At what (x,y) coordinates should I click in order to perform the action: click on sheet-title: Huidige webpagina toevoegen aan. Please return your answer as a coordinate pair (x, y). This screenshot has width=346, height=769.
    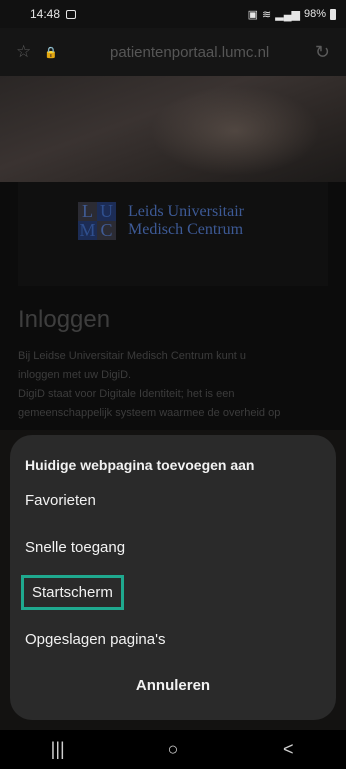
    Looking at the image, I should click on (140, 465).